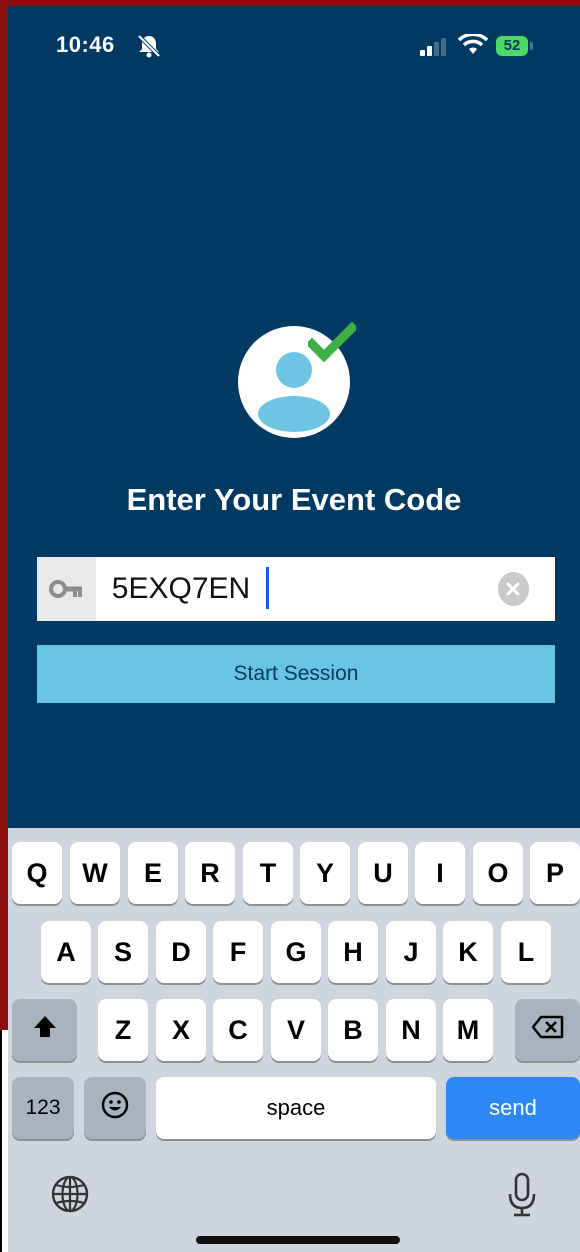  What do you see at coordinates (296, 952) in the screenshot?
I see `key-g: G` at bounding box center [296, 952].